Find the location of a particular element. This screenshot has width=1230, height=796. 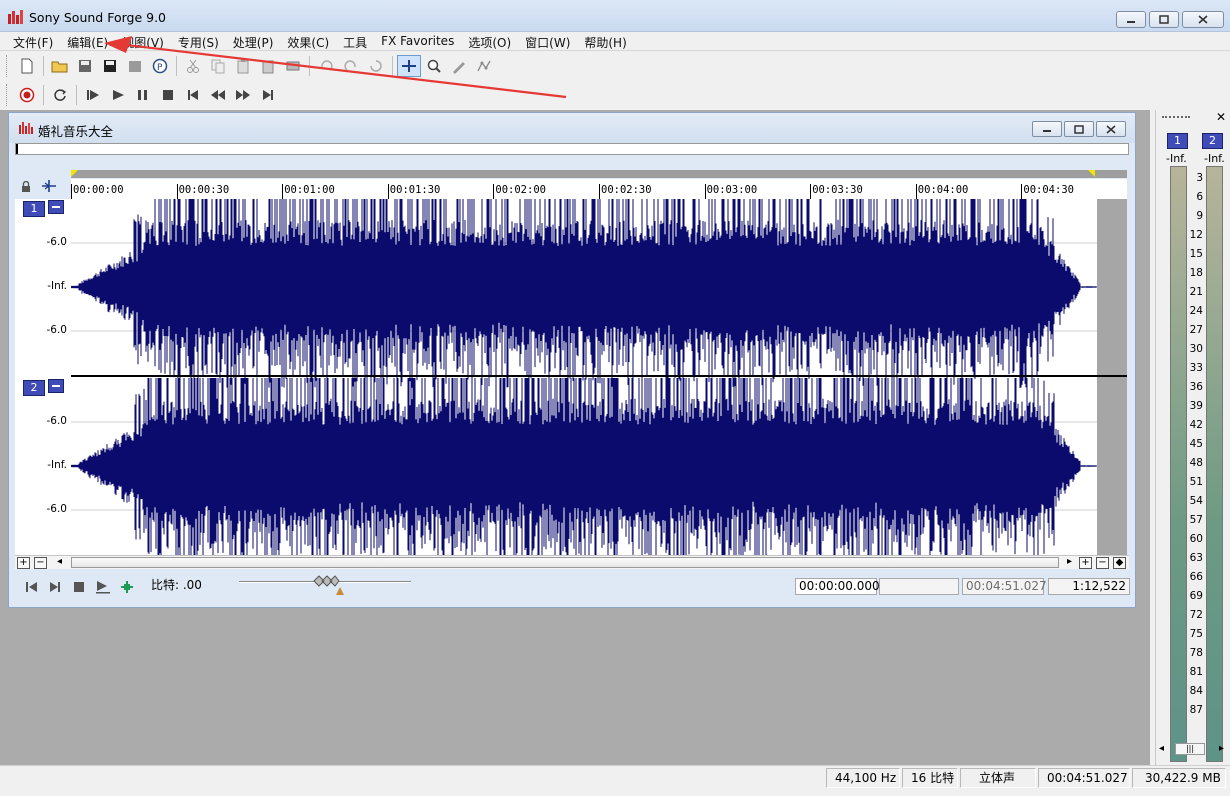

zoom-in-level-button: + is located at coordinates (1085, 563).